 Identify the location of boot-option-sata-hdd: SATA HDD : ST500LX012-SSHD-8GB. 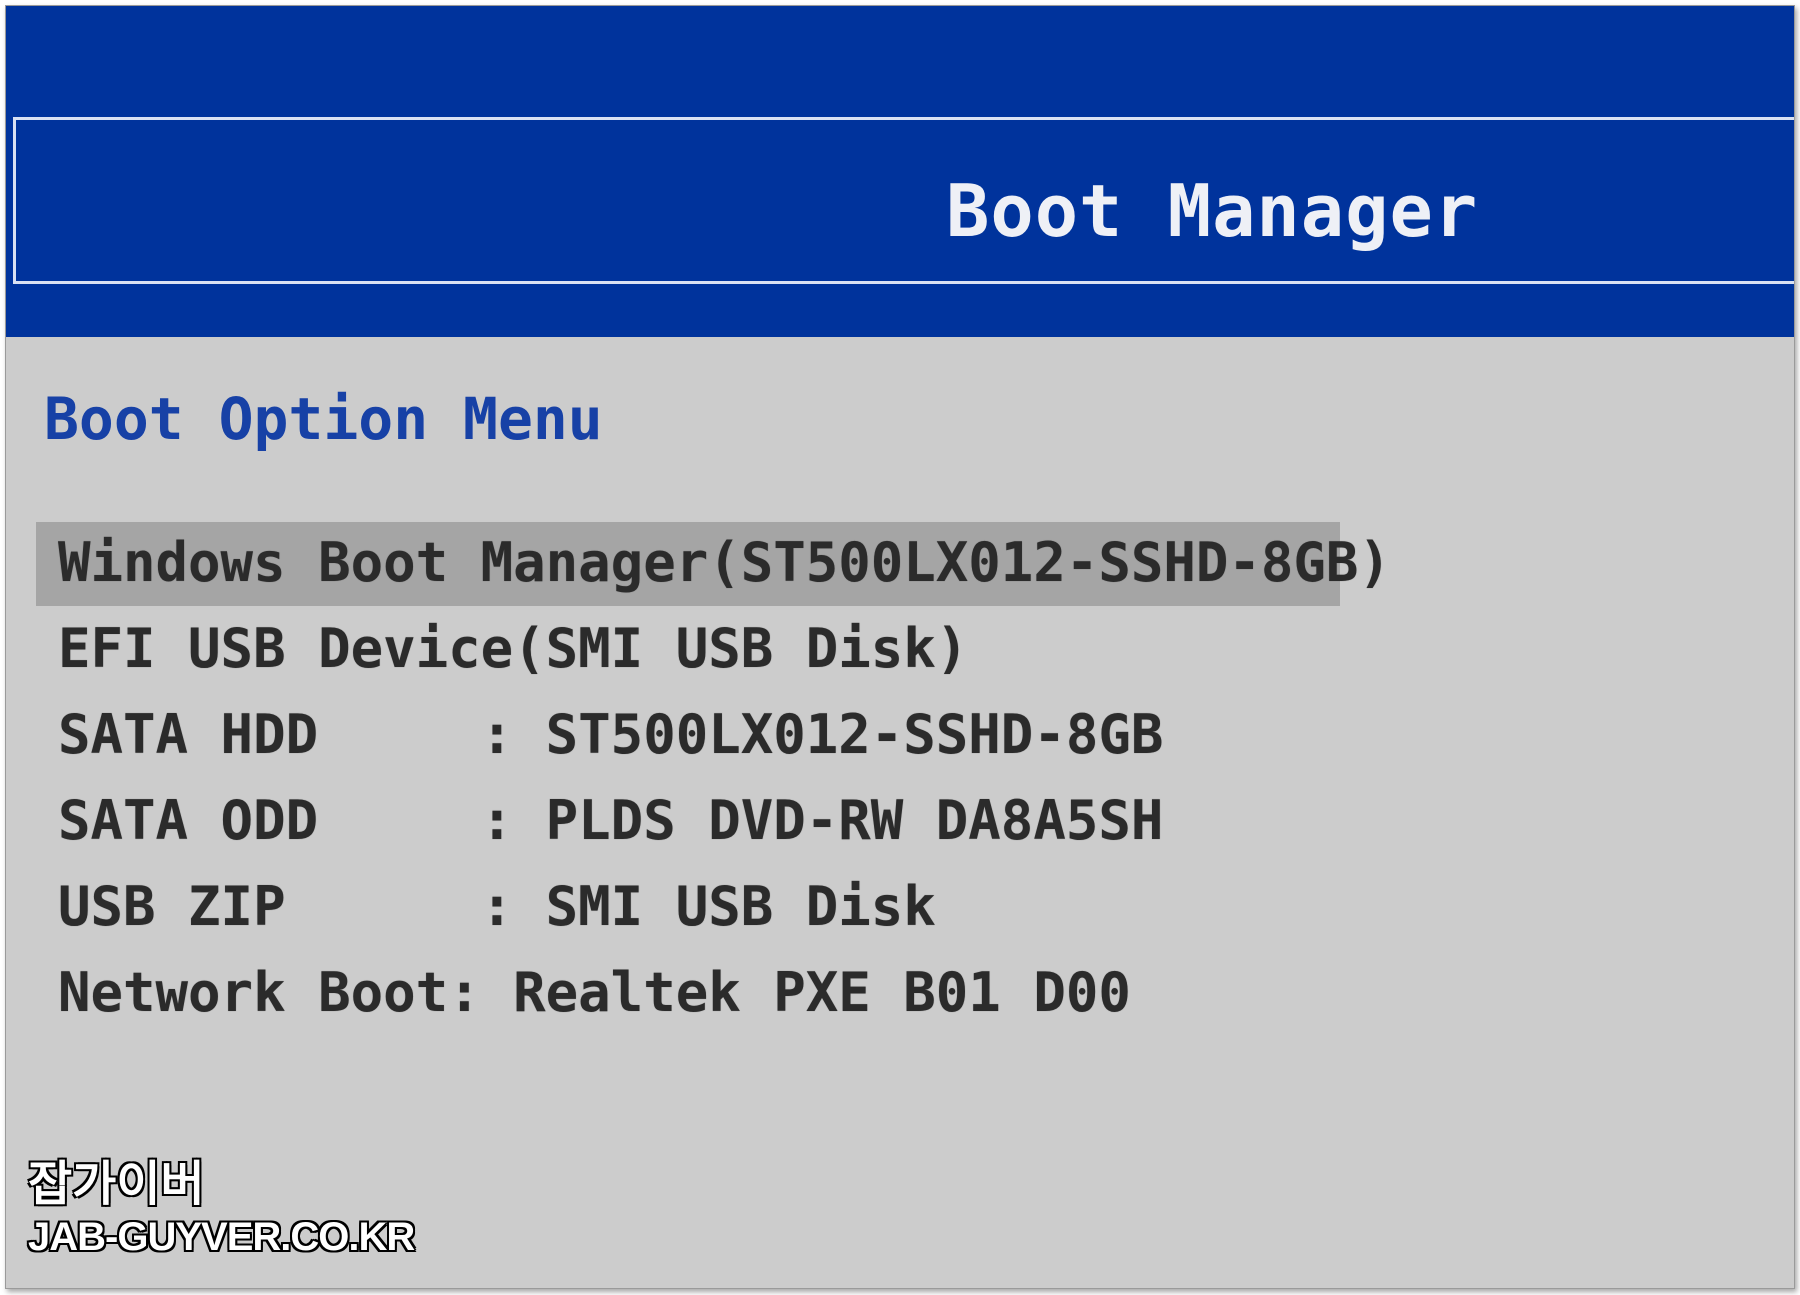
(688, 737).